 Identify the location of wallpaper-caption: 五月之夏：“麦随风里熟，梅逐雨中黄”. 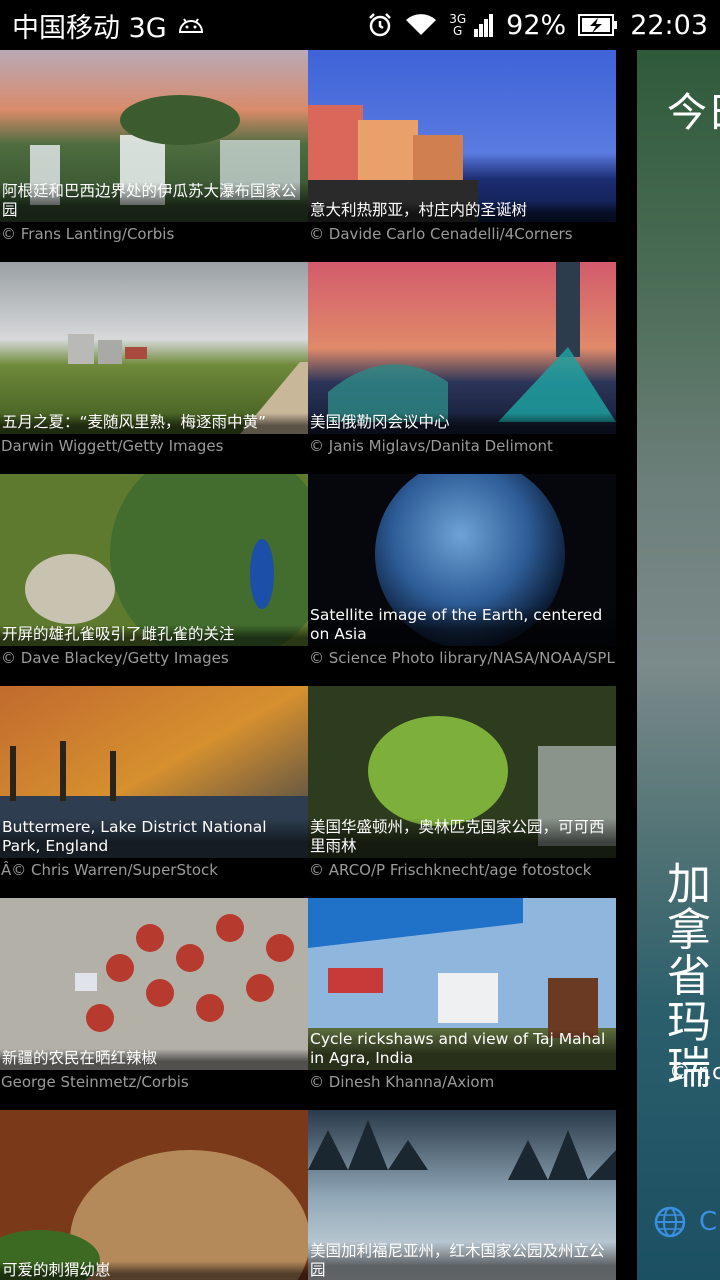
(154, 423).